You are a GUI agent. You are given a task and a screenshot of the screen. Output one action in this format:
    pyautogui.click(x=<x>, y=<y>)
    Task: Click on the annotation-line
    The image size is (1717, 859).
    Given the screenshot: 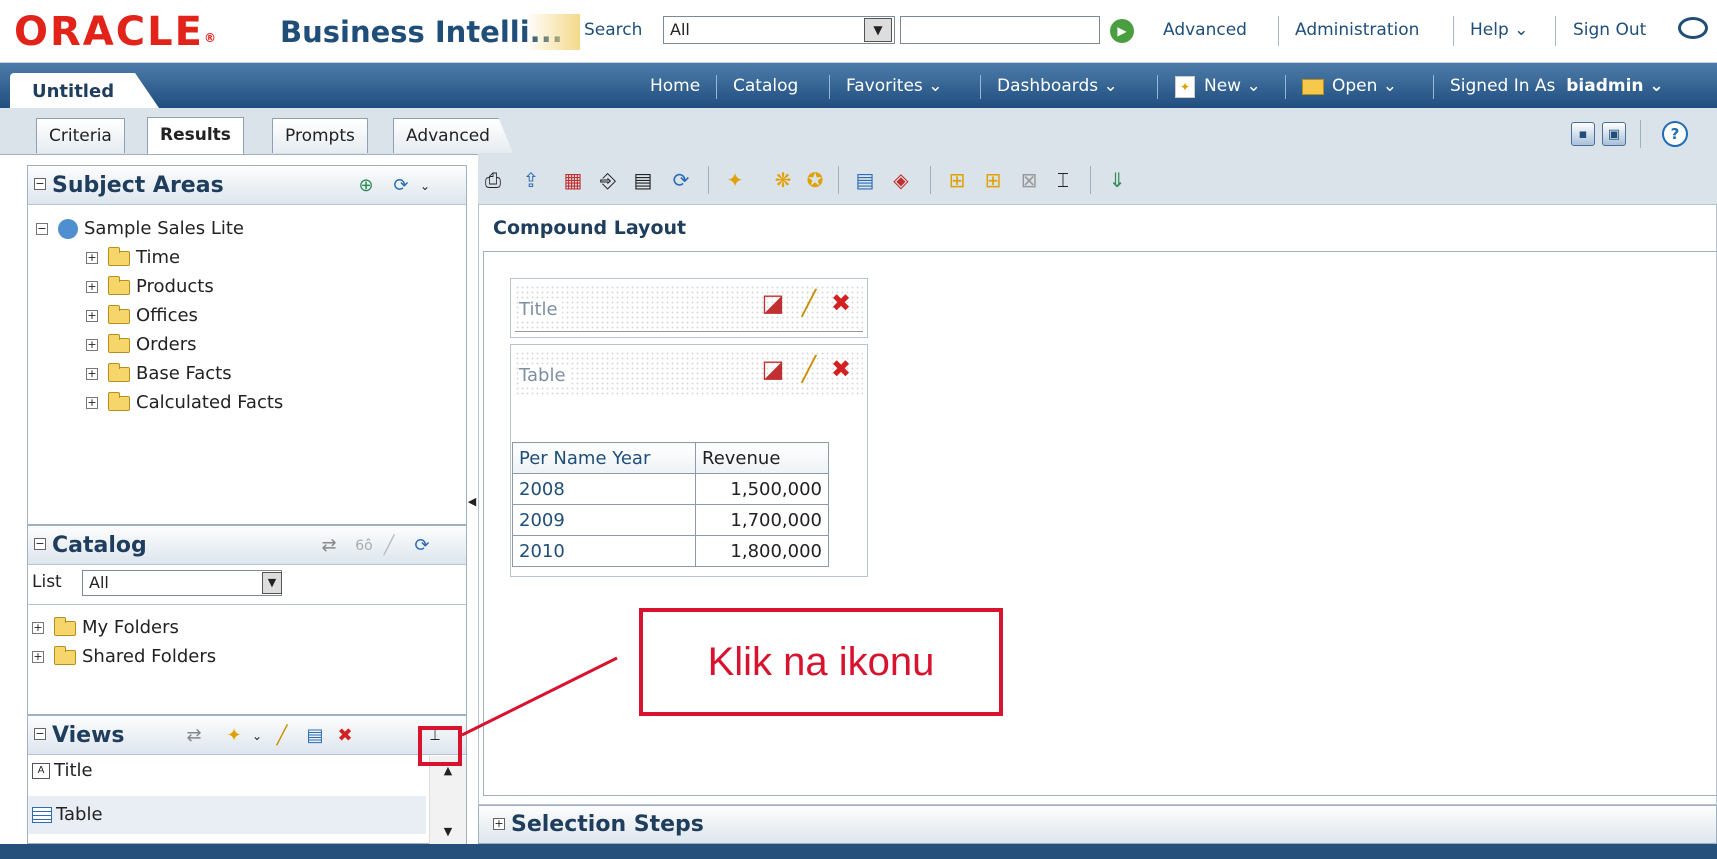 What is the action you would take?
    pyautogui.click(x=539, y=696)
    